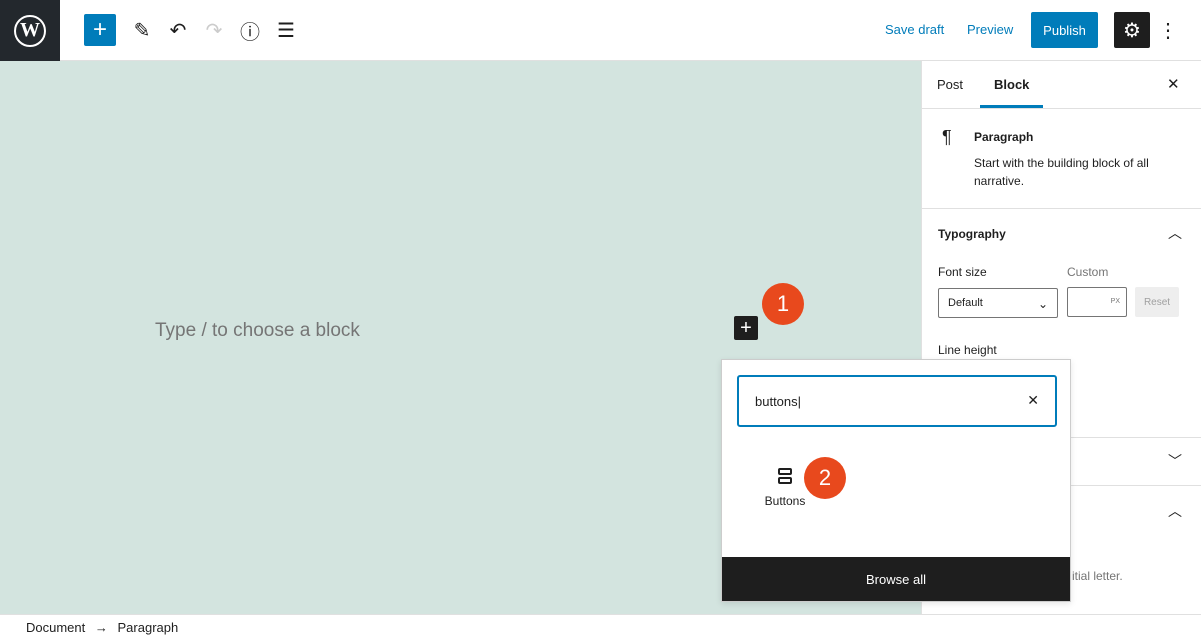 The image size is (1201, 638). I want to click on wordpress-icon: W, so click(30, 30).